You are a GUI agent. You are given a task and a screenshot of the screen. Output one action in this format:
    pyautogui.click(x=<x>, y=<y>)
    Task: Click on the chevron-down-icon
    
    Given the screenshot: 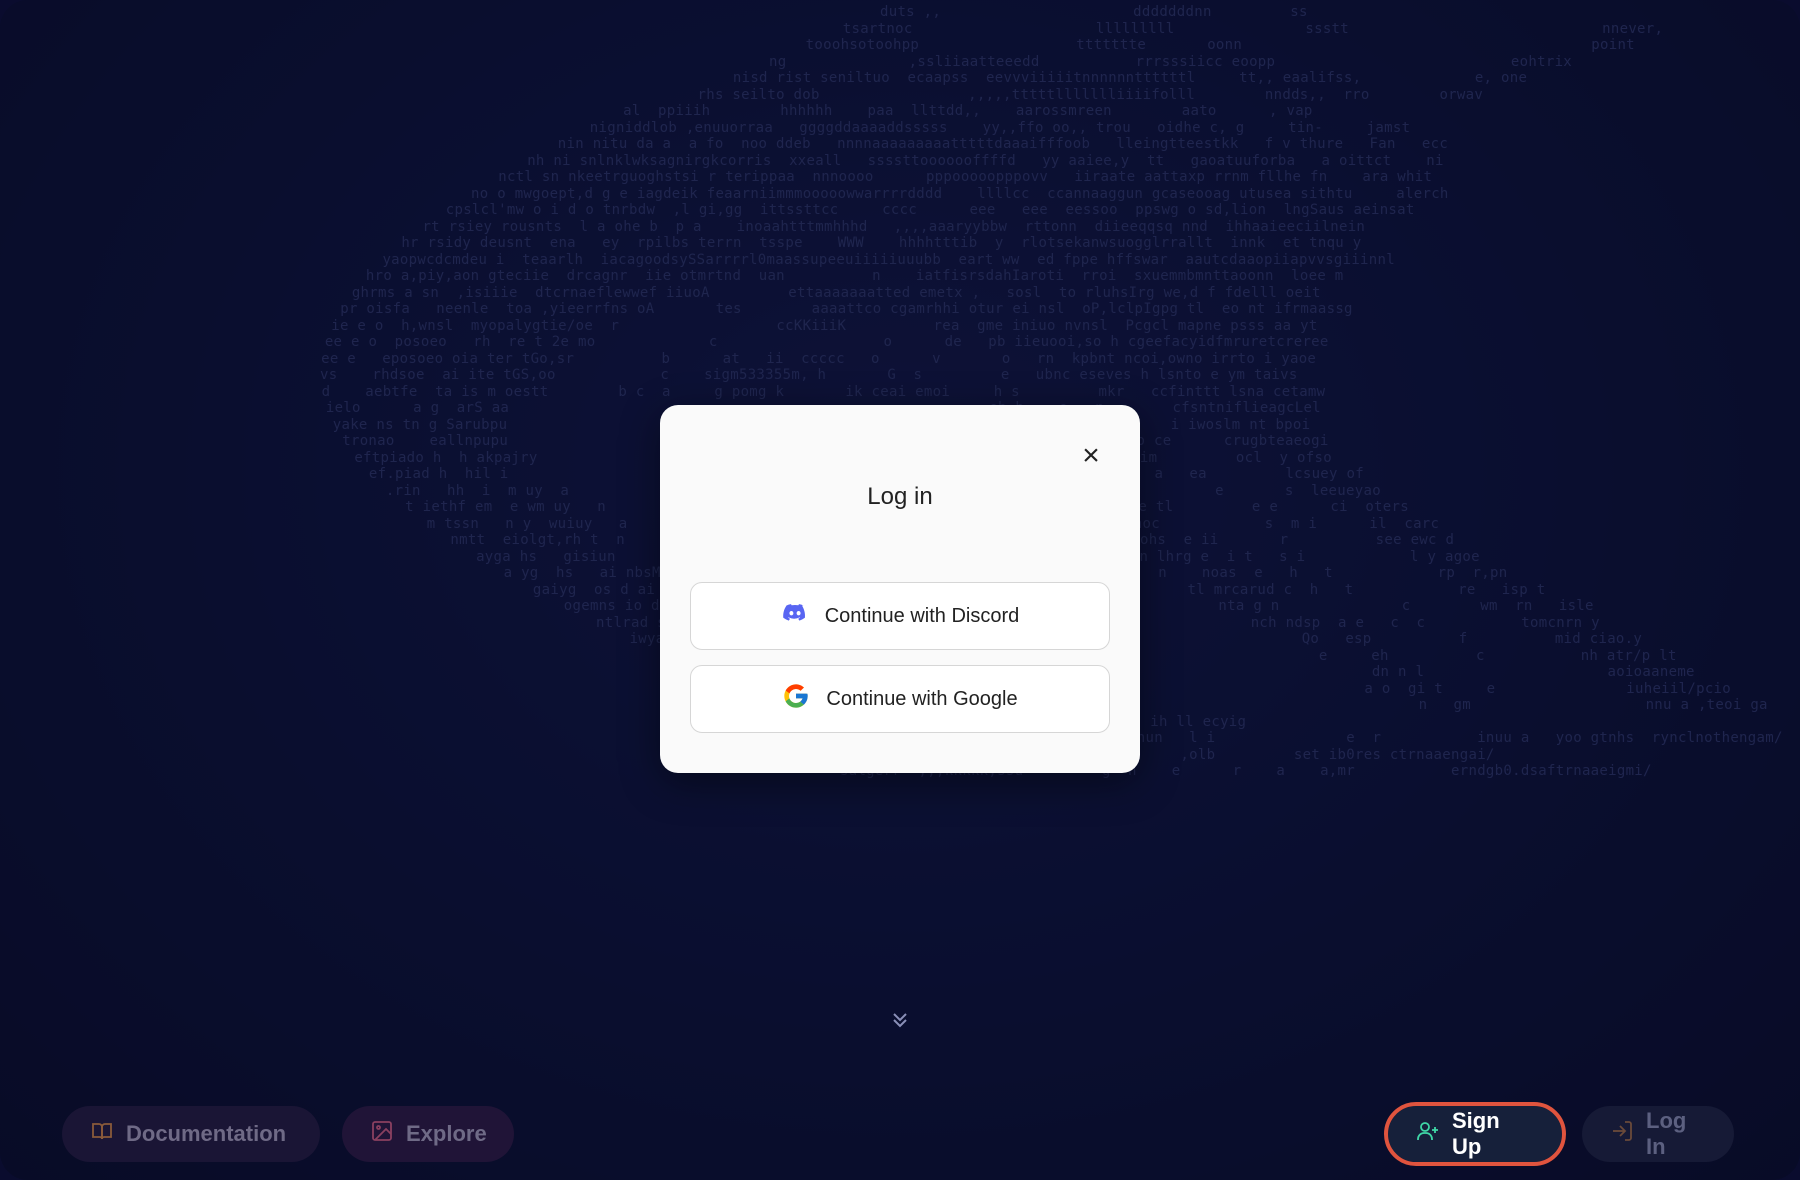 What is the action you would take?
    pyautogui.click(x=900, y=1020)
    